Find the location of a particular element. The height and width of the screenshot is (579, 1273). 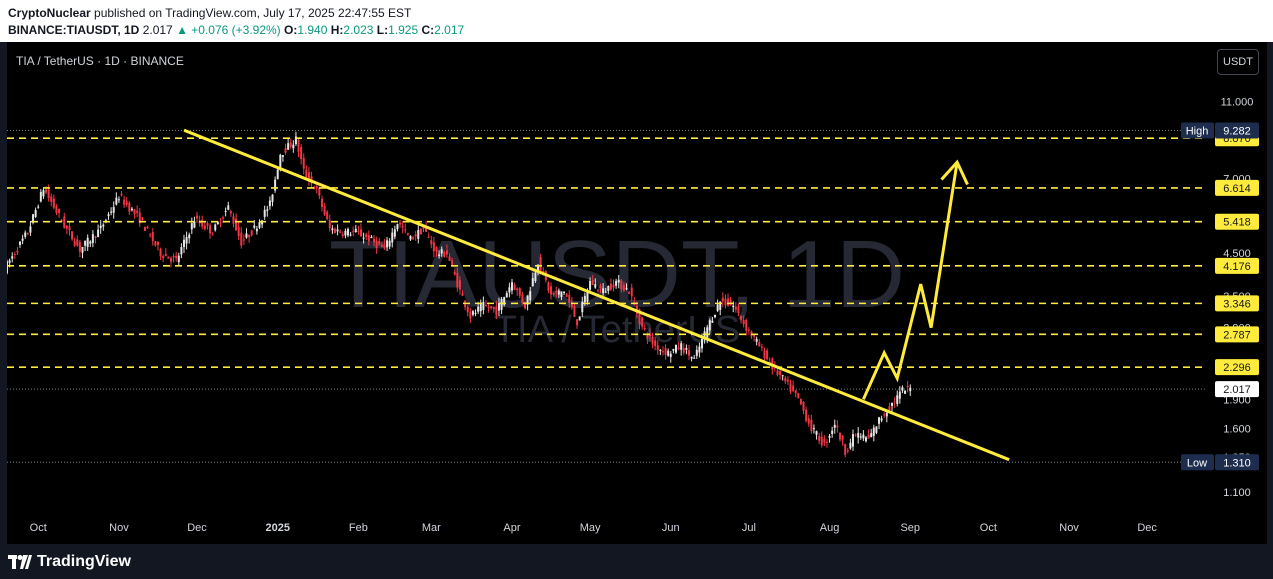

low-value: 1.925 is located at coordinates (403, 30).